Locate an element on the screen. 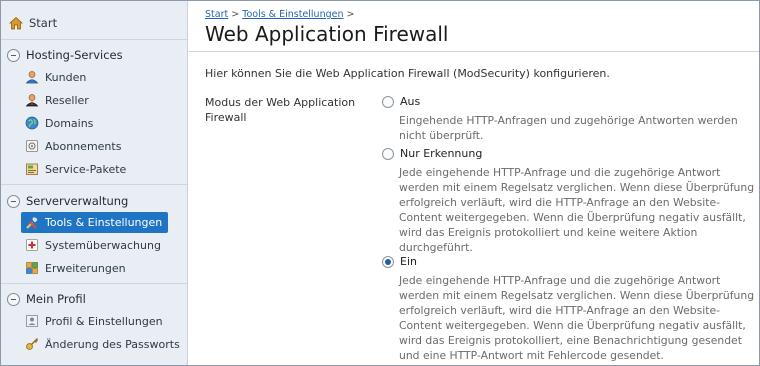  radio-option-ein: Ein is located at coordinates (399, 261).